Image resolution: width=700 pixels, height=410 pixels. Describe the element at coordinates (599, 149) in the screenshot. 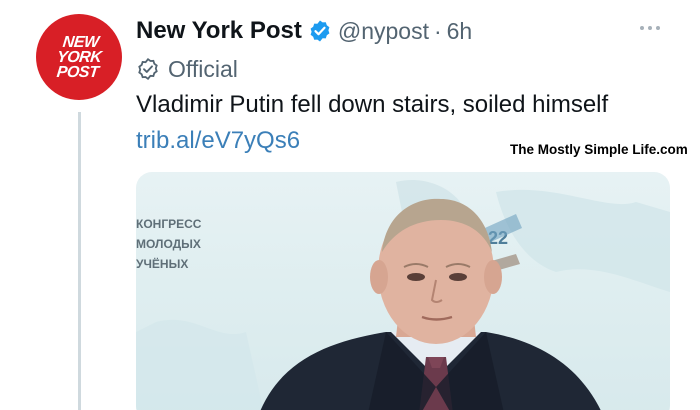

I see `watermark: The Mostly Simple Life.com` at that location.